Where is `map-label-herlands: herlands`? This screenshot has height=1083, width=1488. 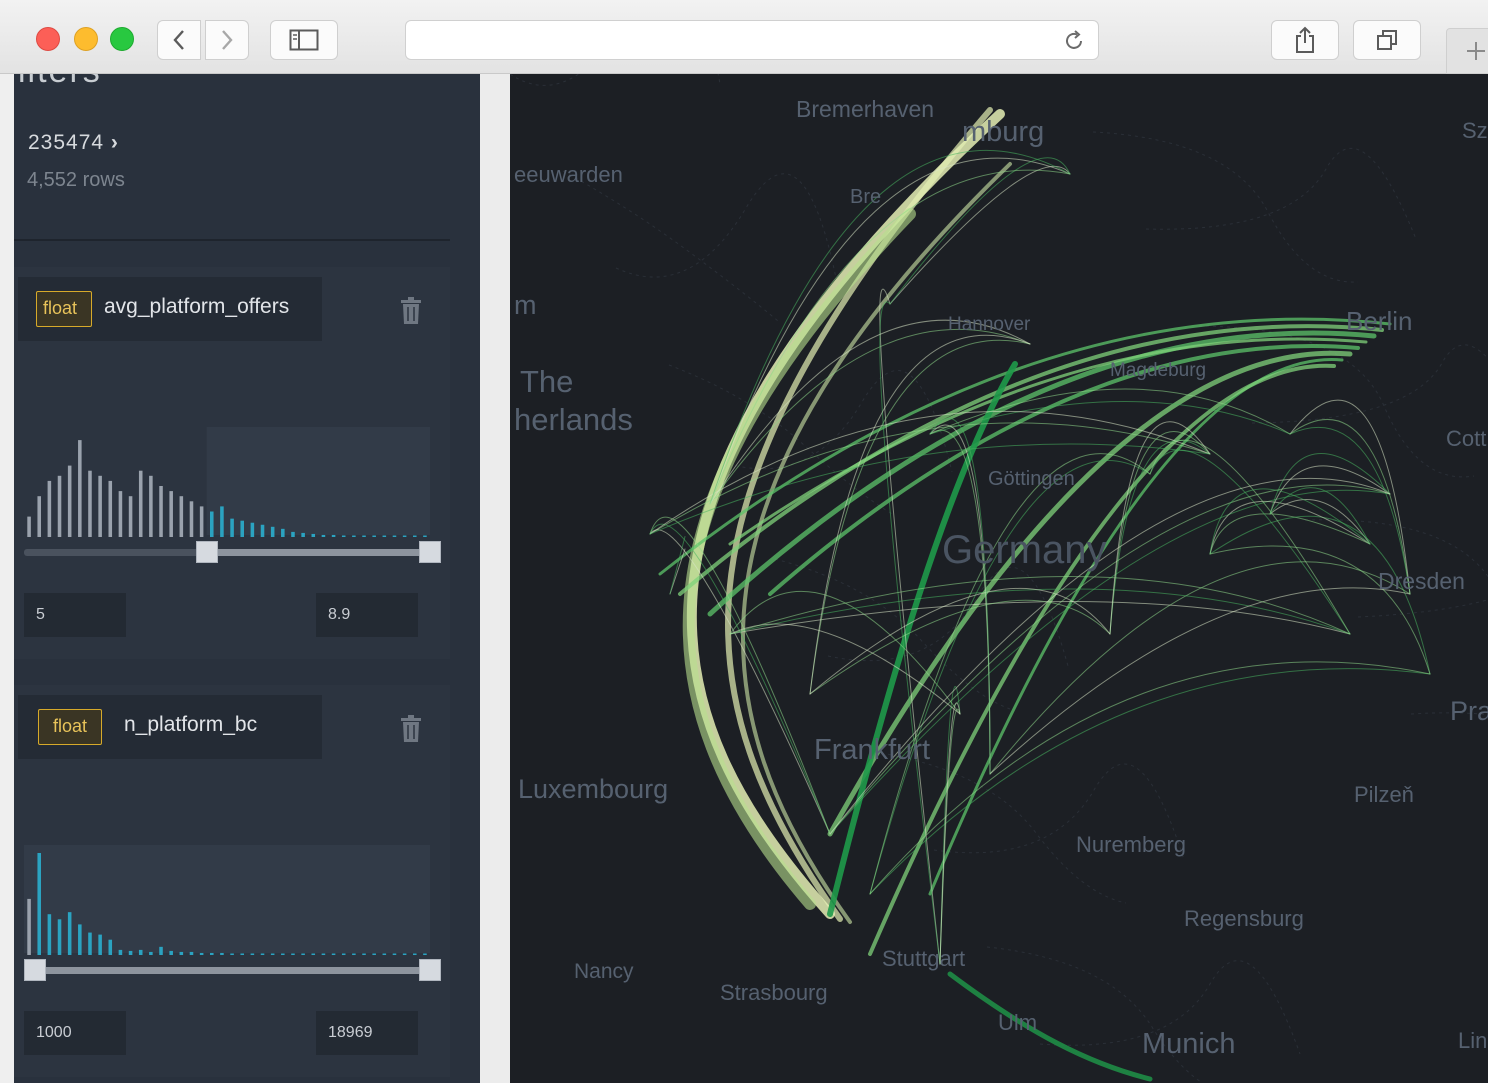 map-label-herlands: herlands is located at coordinates (573, 419).